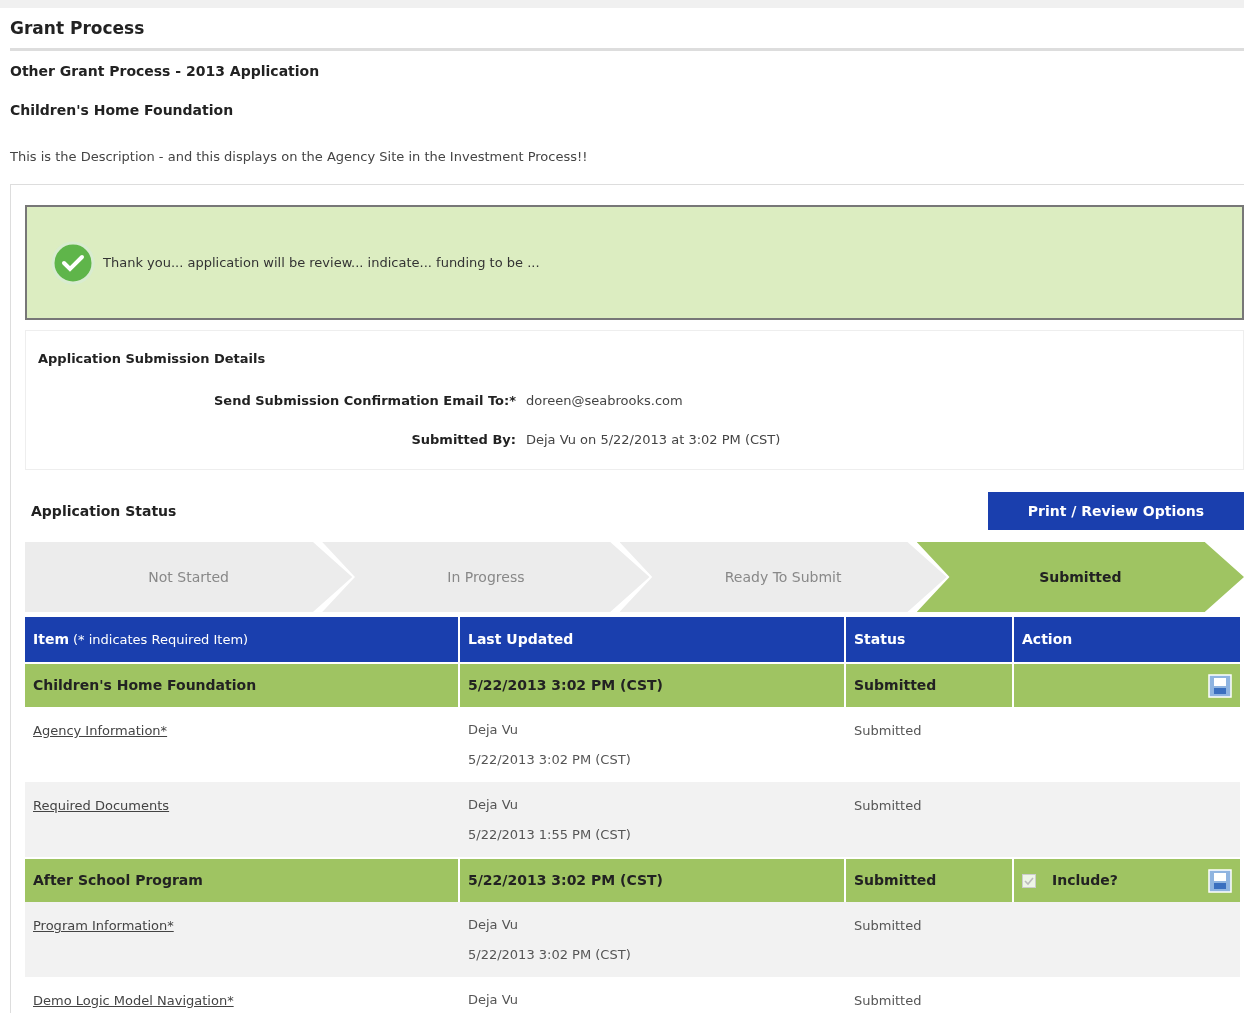 Image resolution: width=1244 pixels, height=1013 pixels. What do you see at coordinates (103, 925) in the screenshot?
I see `item-link: Program Information*` at bounding box center [103, 925].